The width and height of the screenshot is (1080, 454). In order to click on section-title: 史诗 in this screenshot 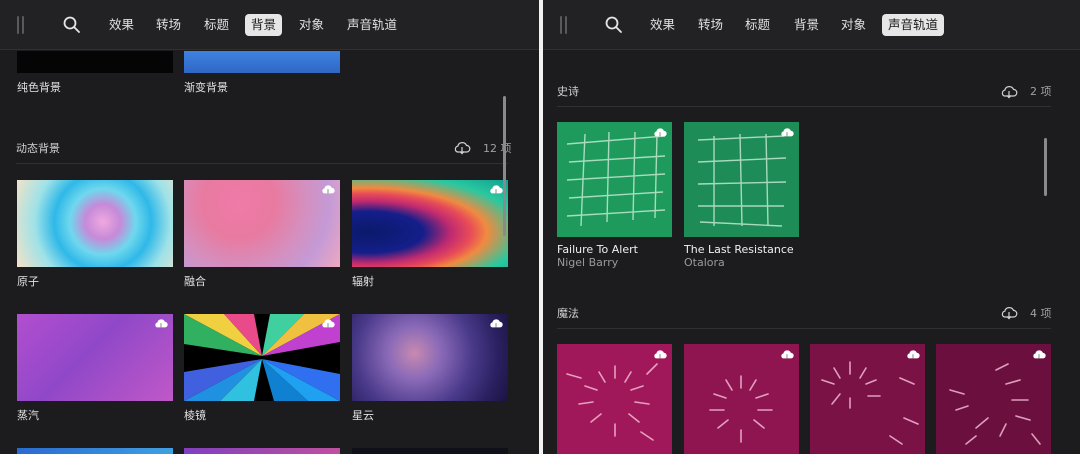, I will do `click(568, 91)`.